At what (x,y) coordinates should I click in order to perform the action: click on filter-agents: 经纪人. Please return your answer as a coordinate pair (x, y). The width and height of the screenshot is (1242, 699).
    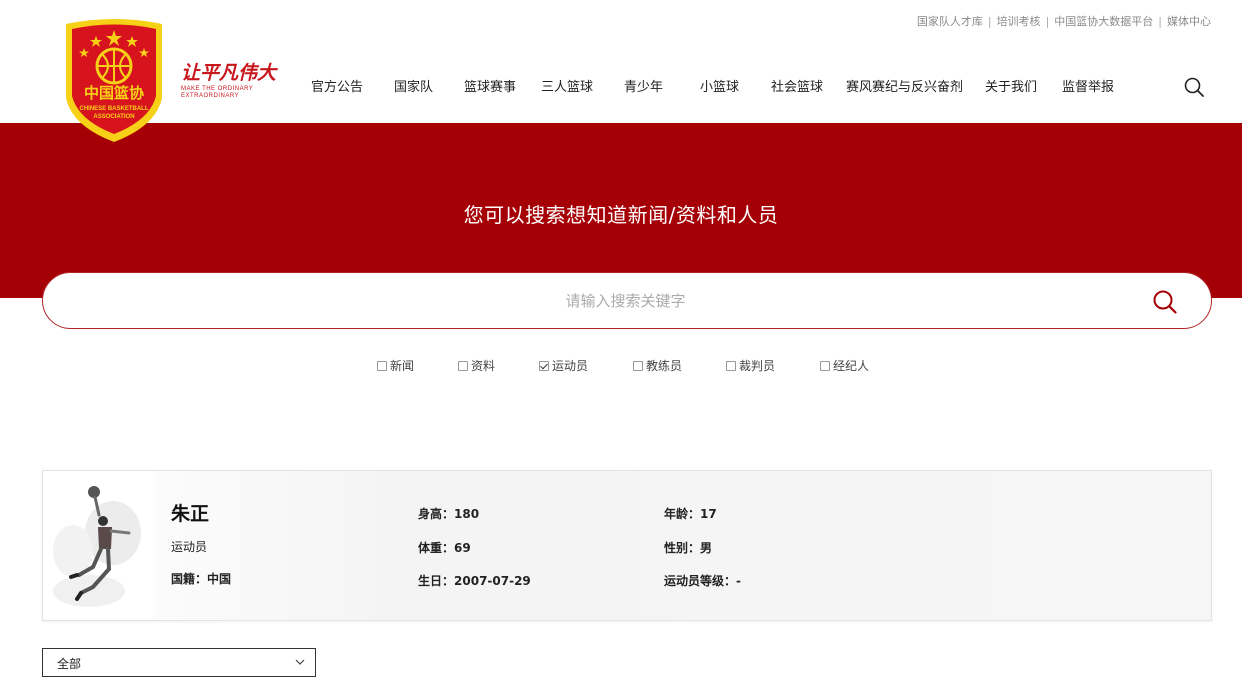
    Looking at the image, I should click on (844, 365).